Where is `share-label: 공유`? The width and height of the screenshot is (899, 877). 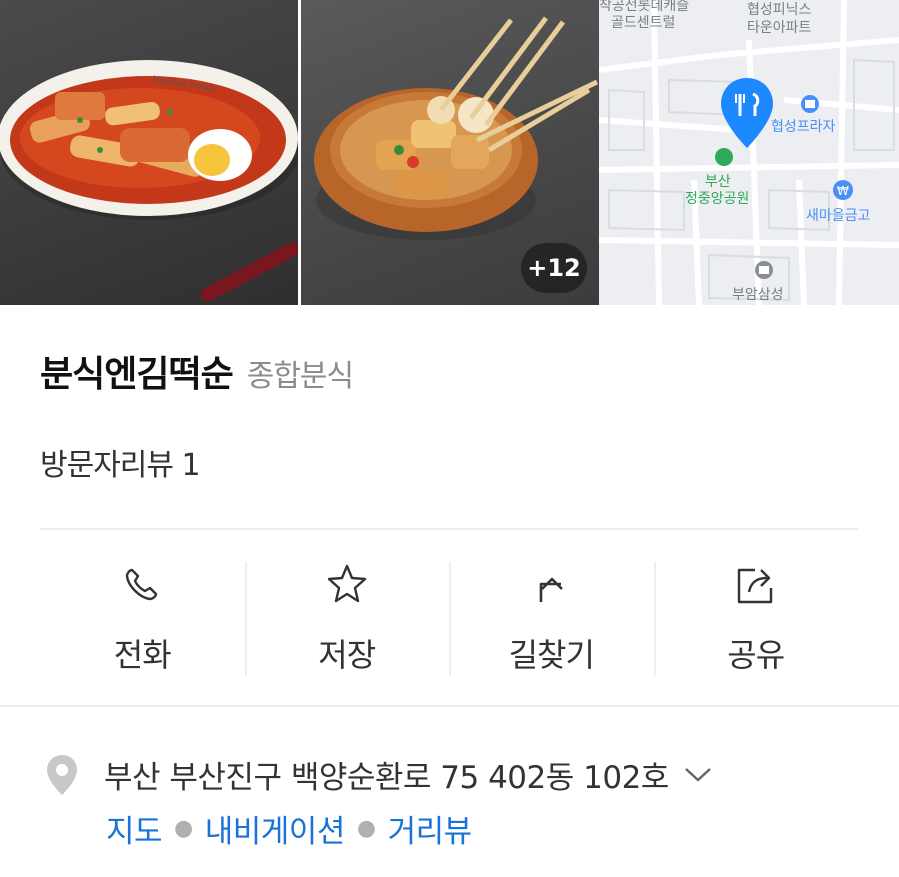 share-label: 공유 is located at coordinates (756, 655).